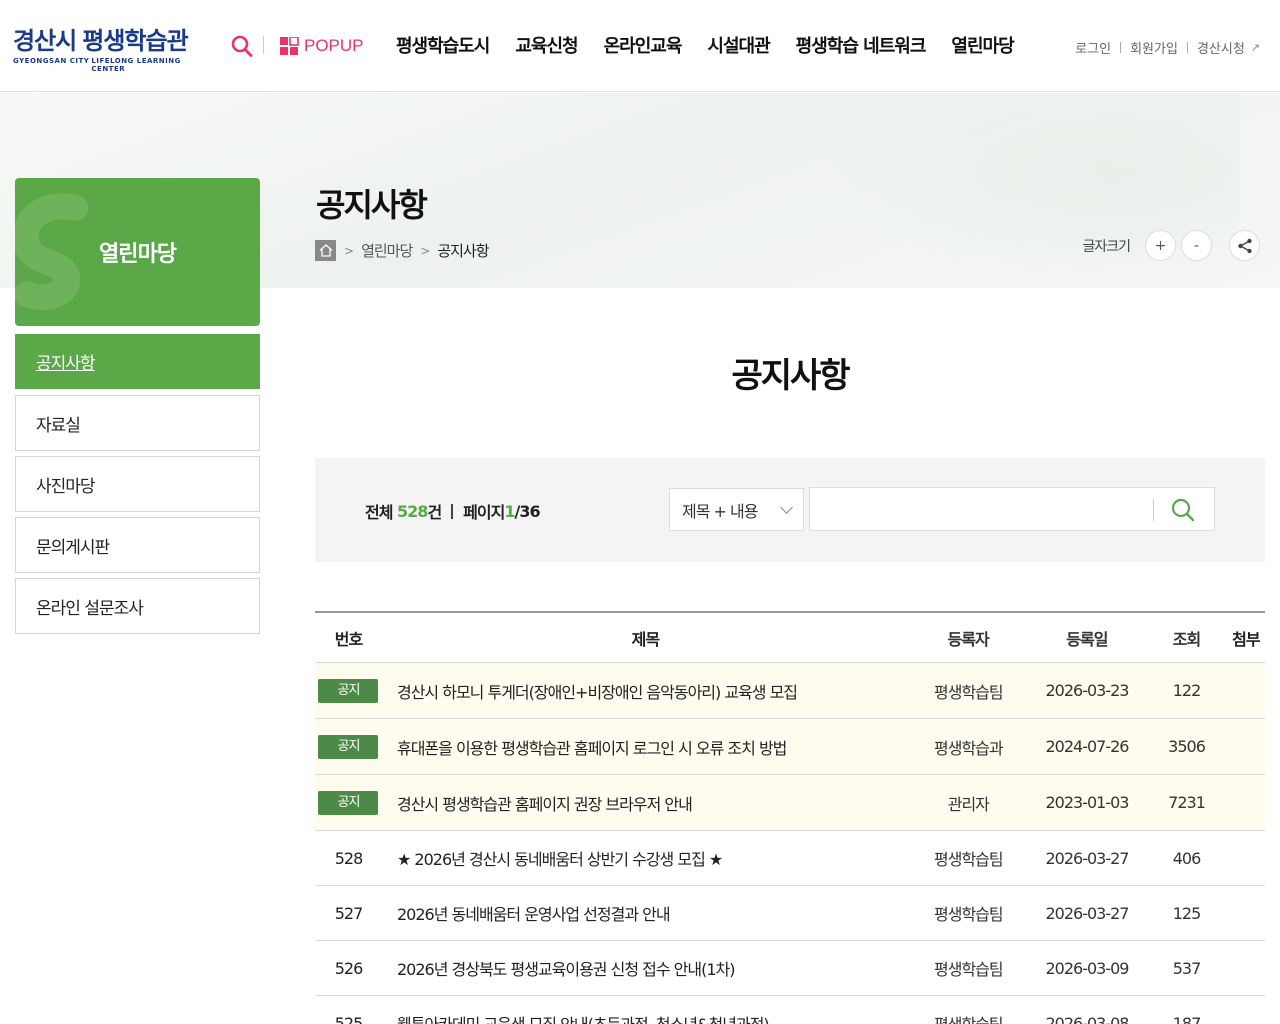 The height and width of the screenshot is (1024, 1280). What do you see at coordinates (412, 511) in the screenshot?
I see `total-number: 528` at bounding box center [412, 511].